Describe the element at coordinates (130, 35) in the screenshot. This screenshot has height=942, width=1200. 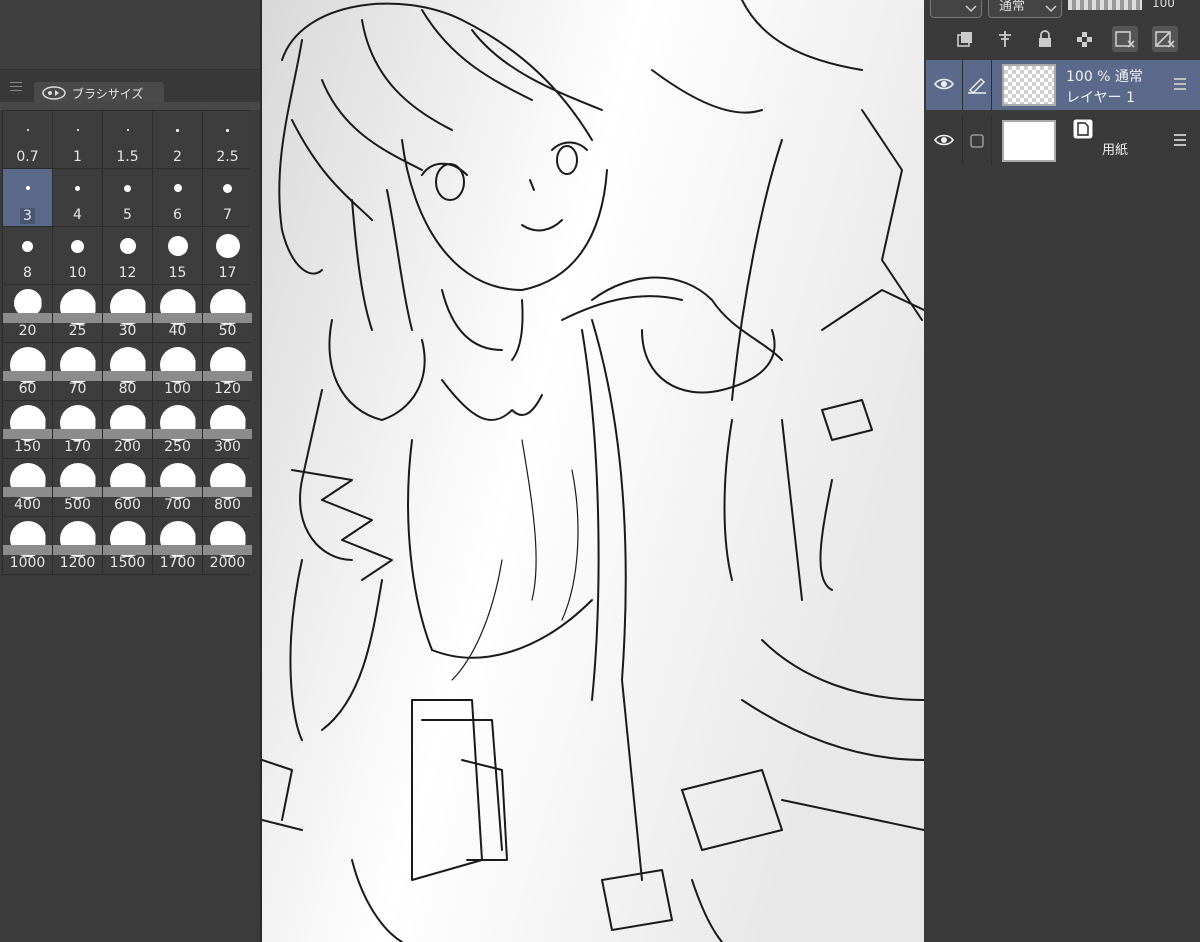
I see `left-panel-top-area` at that location.